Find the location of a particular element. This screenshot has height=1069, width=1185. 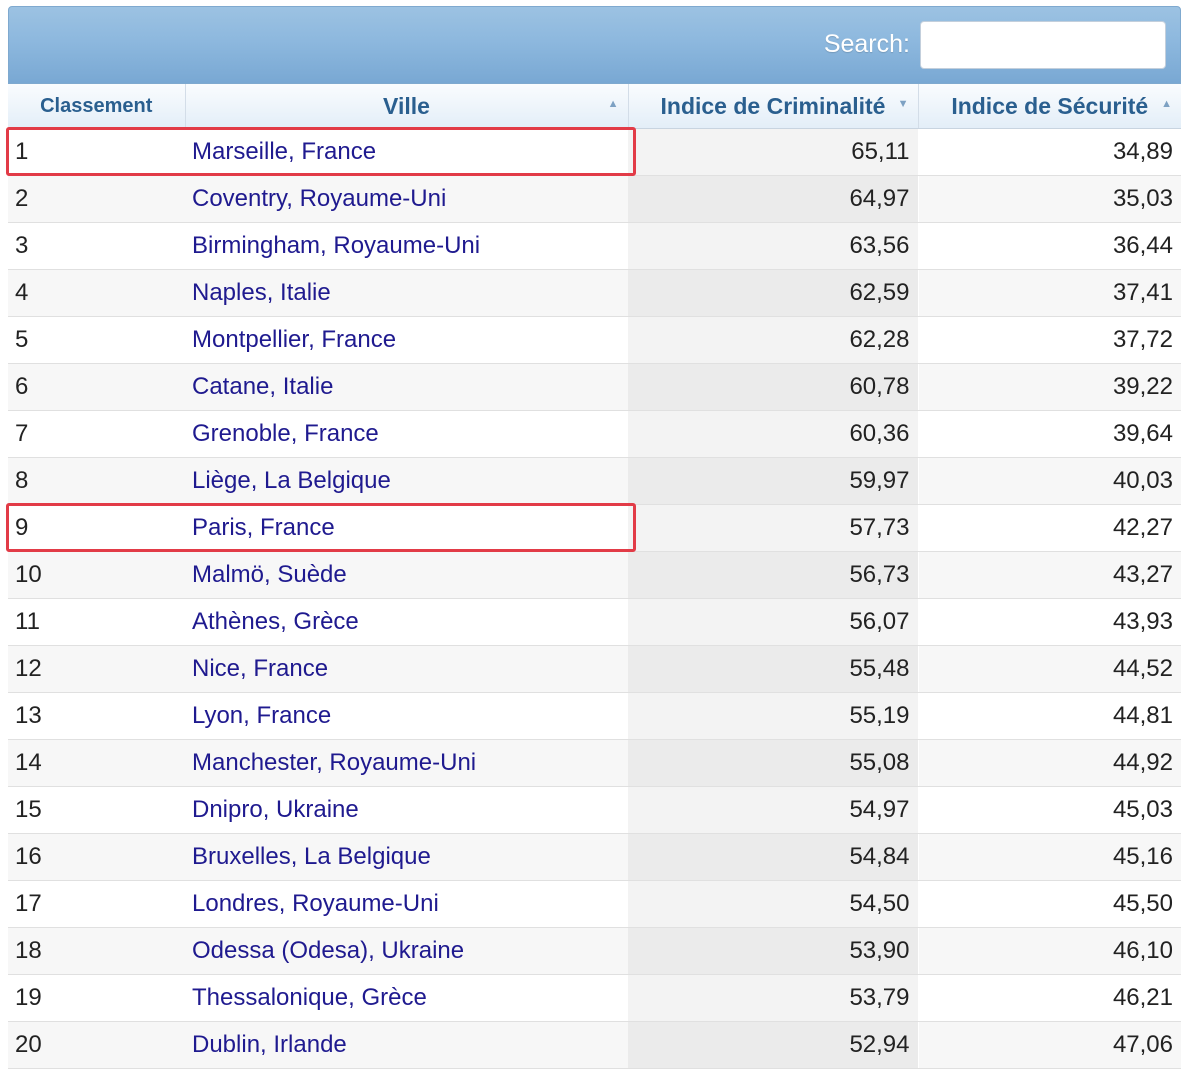

city-link: Bruxelles, La Belgique is located at coordinates (406, 857).